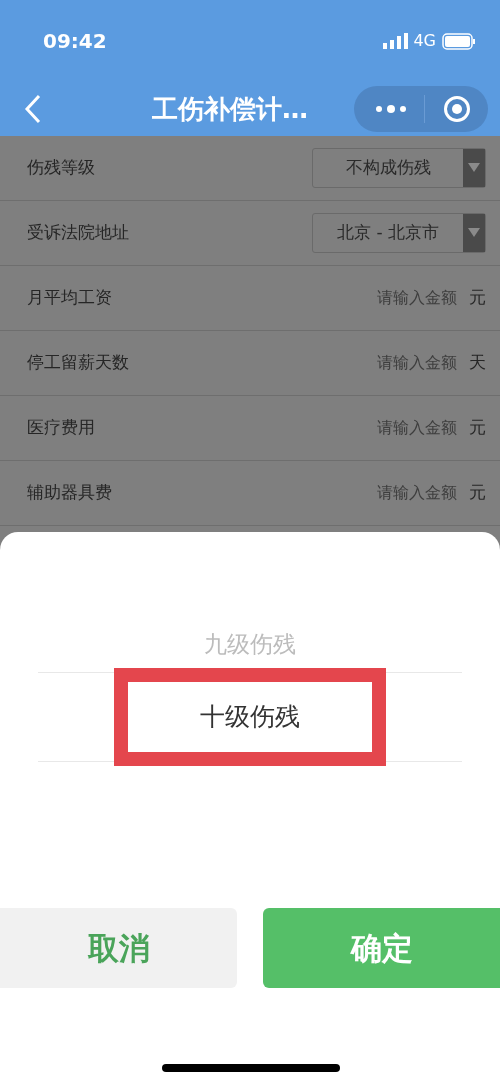 The height and width of the screenshot is (1083, 500). I want to click on dropdown: 北京 - 北京市, so click(399, 233).